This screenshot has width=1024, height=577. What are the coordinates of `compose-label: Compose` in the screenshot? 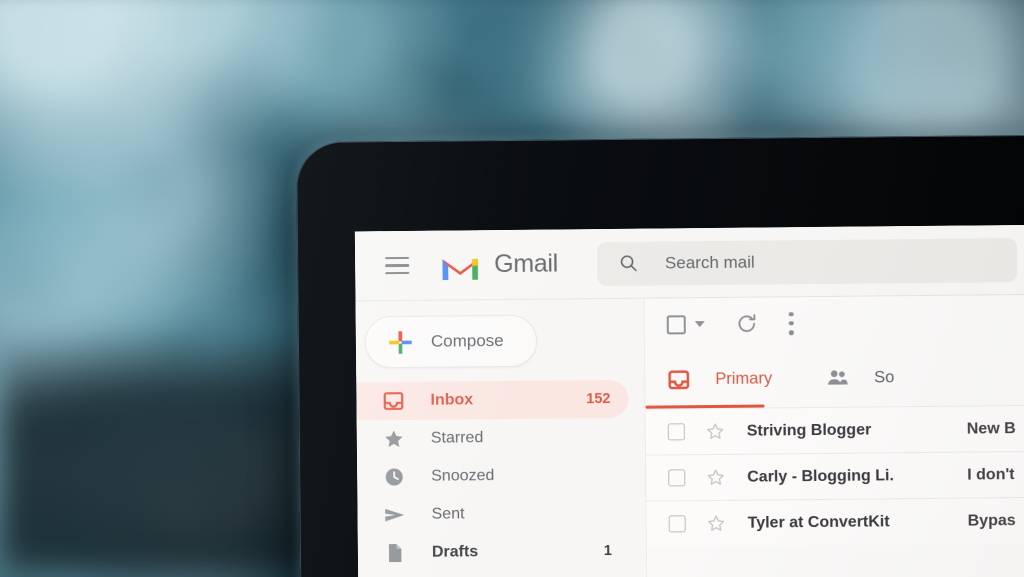 It's located at (467, 341).